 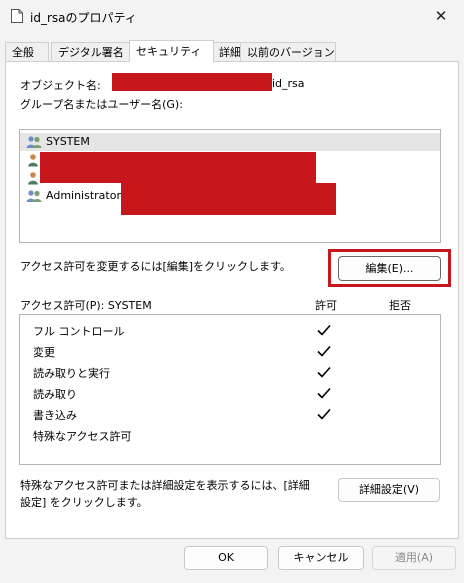 I want to click on close-icon: ✕, so click(x=441, y=16).